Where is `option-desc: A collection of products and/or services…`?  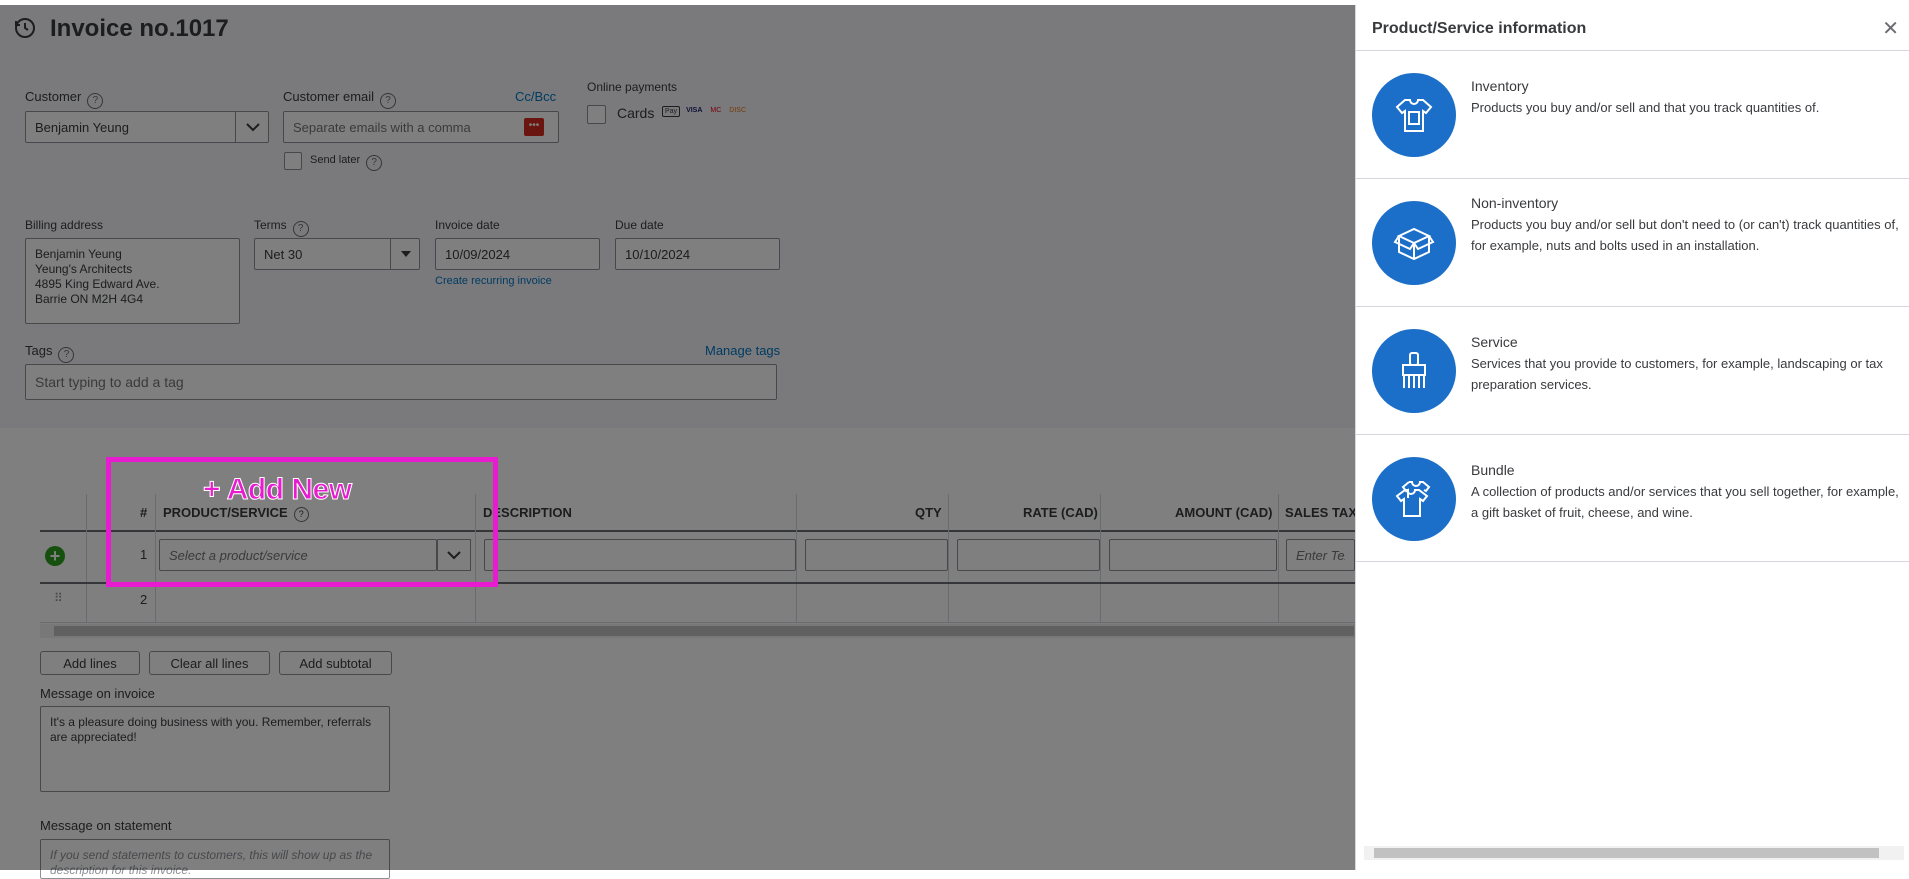 option-desc: A collection of products and/or services… is located at coordinates (1685, 502).